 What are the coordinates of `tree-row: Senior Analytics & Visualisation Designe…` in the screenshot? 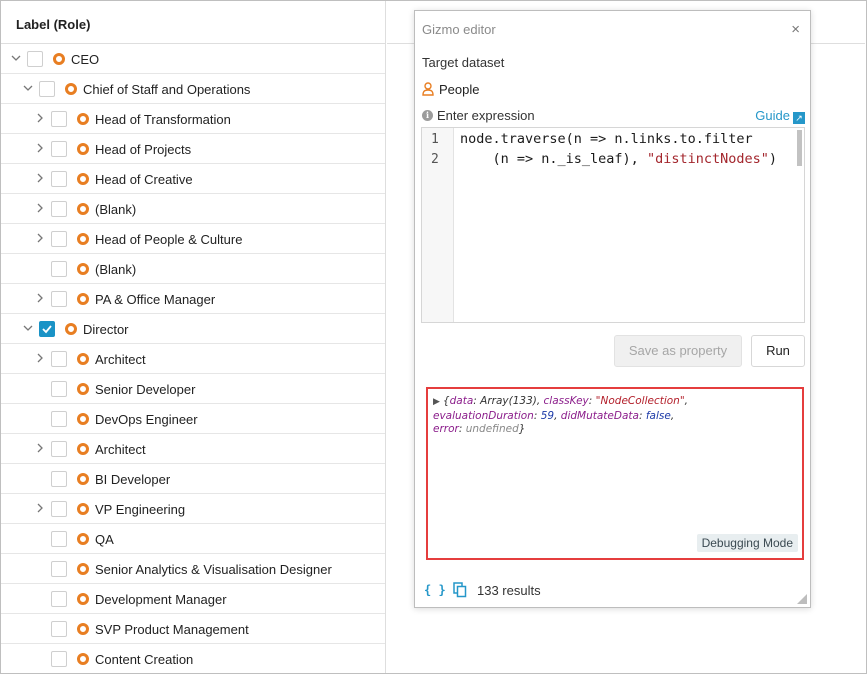 It's located at (193, 569).